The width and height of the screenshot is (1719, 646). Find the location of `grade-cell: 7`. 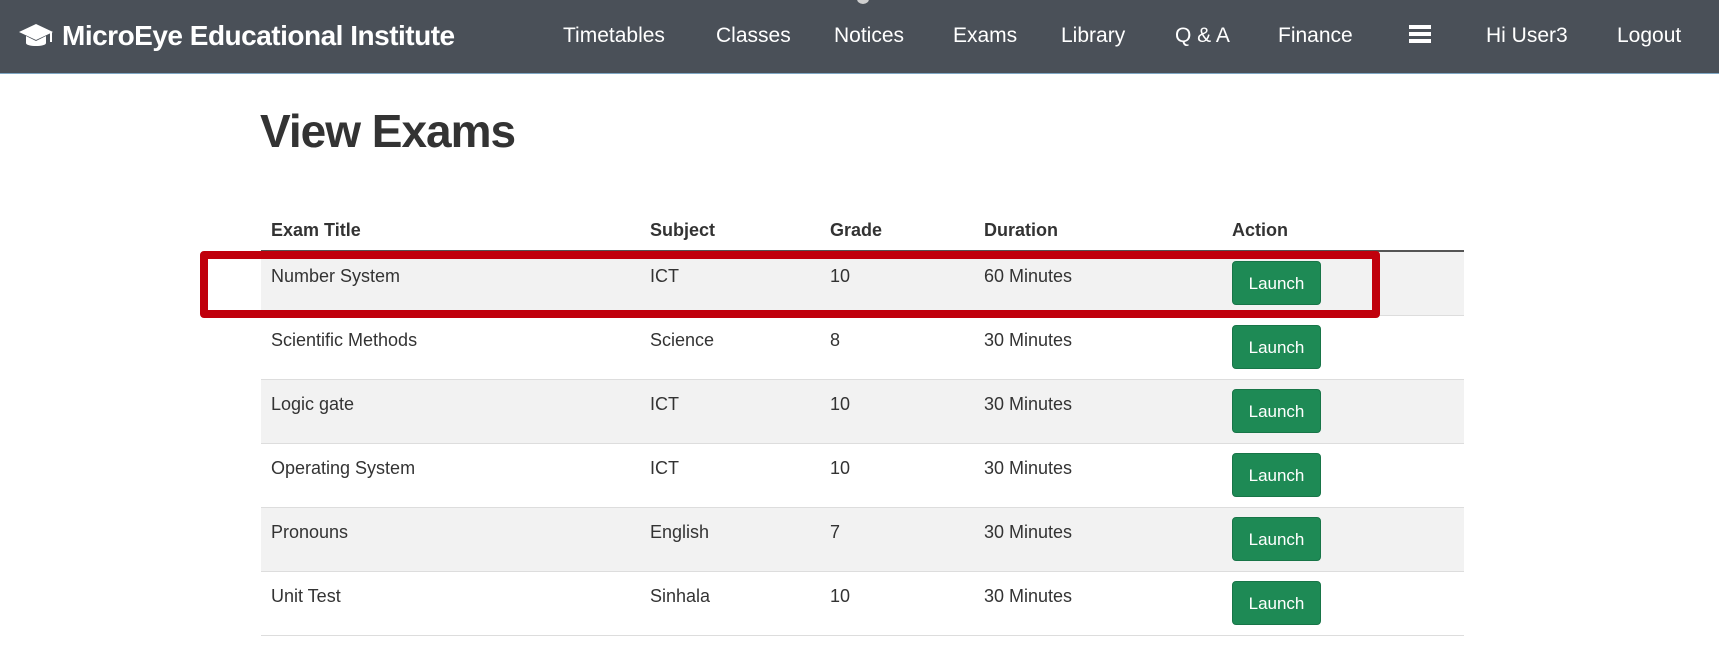

grade-cell: 7 is located at coordinates (835, 532).